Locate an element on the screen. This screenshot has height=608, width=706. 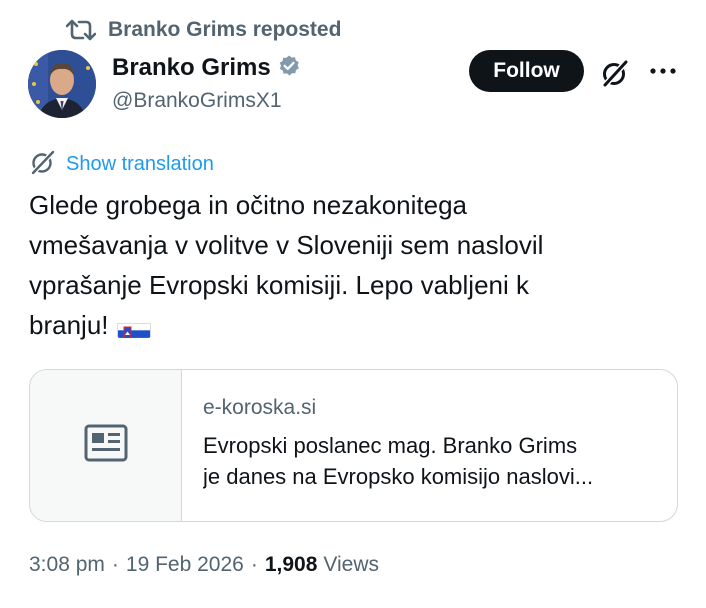
translate-label: Show translation is located at coordinates (140, 164).